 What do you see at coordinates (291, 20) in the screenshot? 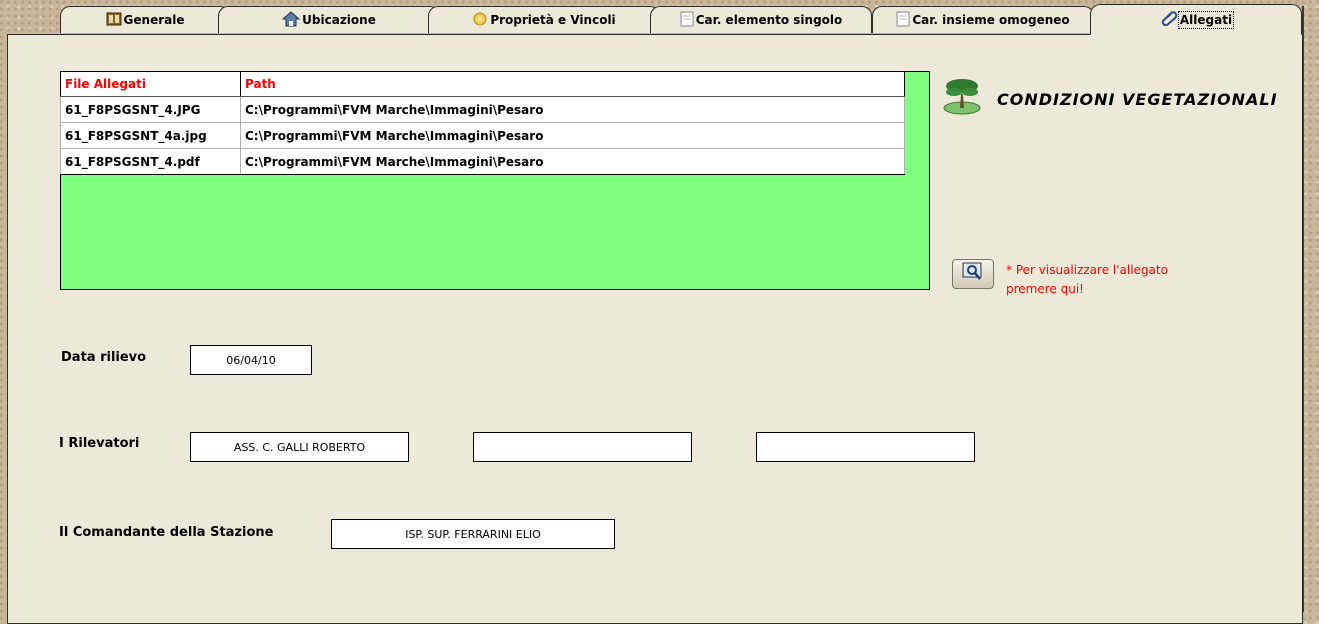
I see `house-icon` at bounding box center [291, 20].